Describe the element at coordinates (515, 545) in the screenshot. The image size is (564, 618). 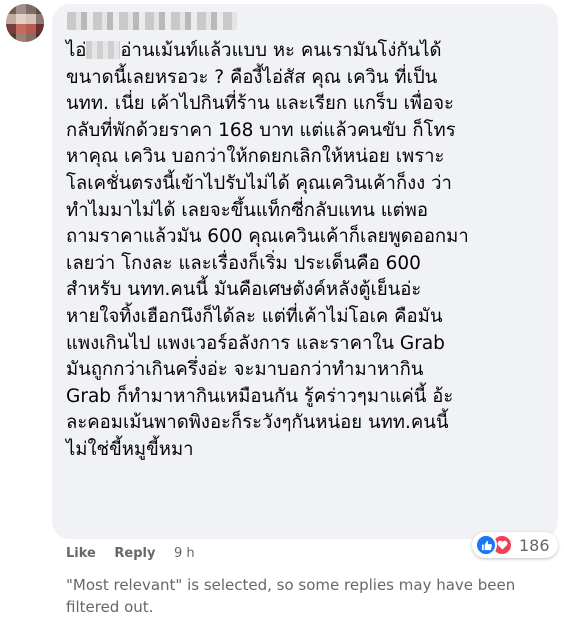
I see `reactions-summary: 186` at that location.